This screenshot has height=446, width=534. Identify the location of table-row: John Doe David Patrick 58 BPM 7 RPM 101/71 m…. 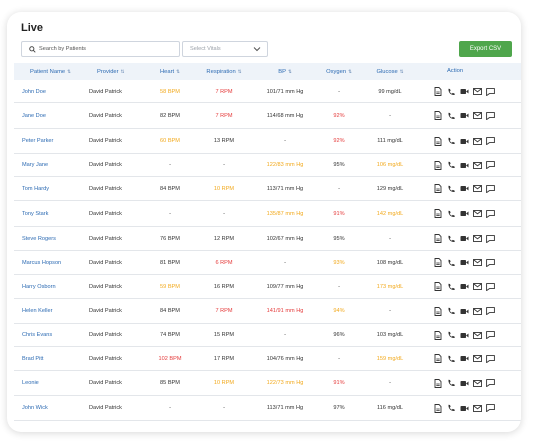
(267, 92).